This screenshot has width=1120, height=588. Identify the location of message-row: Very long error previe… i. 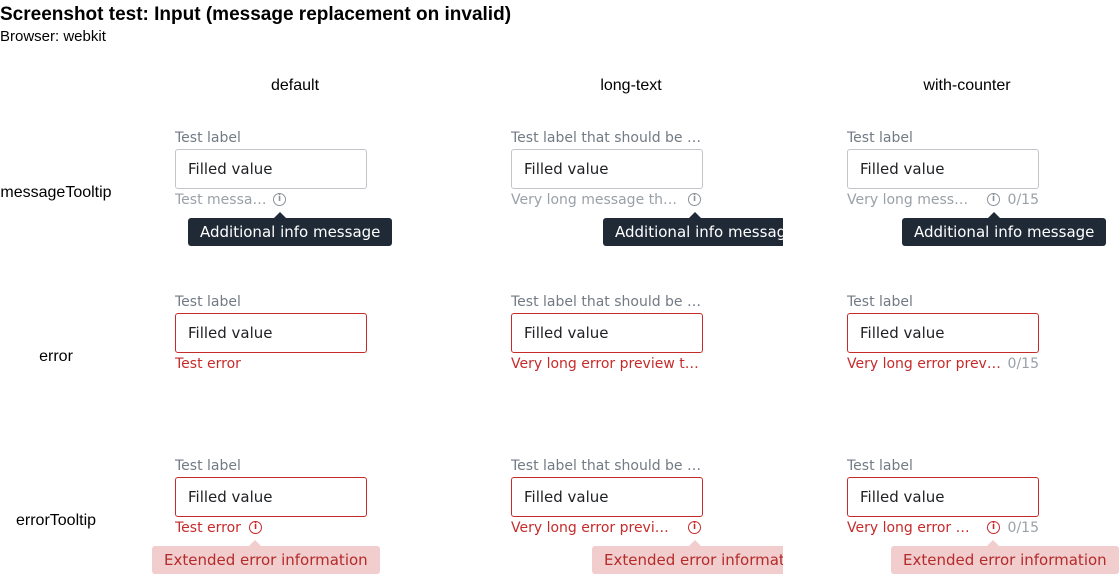
(607, 528).